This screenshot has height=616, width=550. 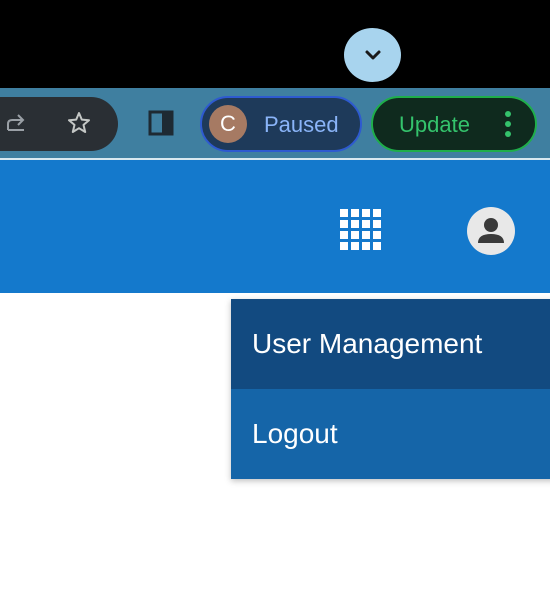 What do you see at coordinates (390, 434) in the screenshot?
I see `menu-item-logout: Logout` at bounding box center [390, 434].